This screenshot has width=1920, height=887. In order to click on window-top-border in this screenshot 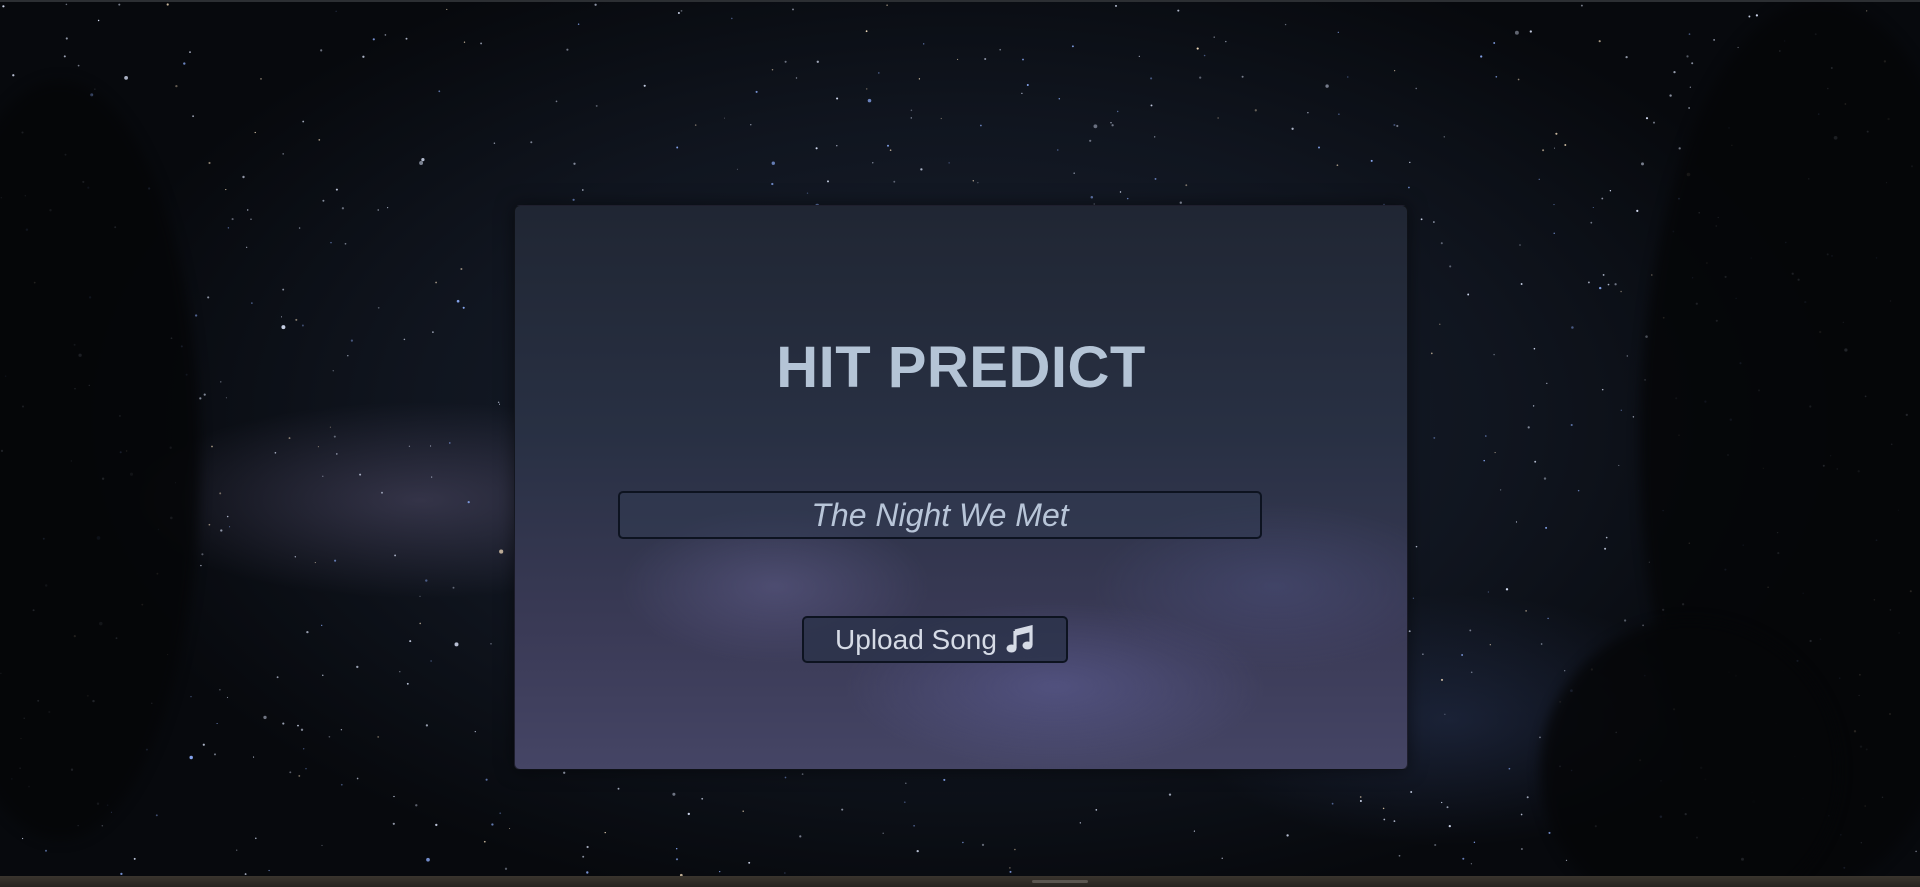, I will do `click(960, 1)`.